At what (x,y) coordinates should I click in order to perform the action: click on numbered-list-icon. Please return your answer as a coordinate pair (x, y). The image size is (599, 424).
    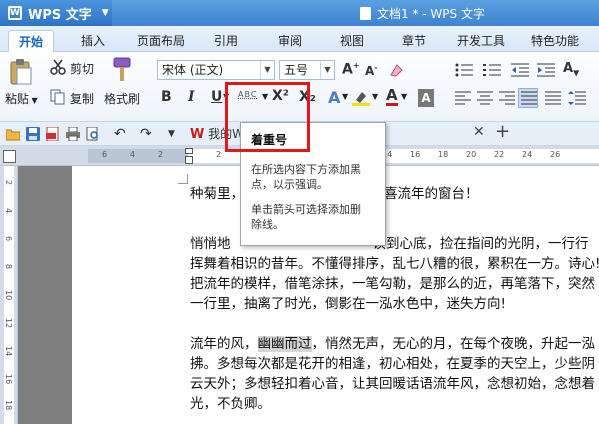
    Looking at the image, I should click on (493, 71).